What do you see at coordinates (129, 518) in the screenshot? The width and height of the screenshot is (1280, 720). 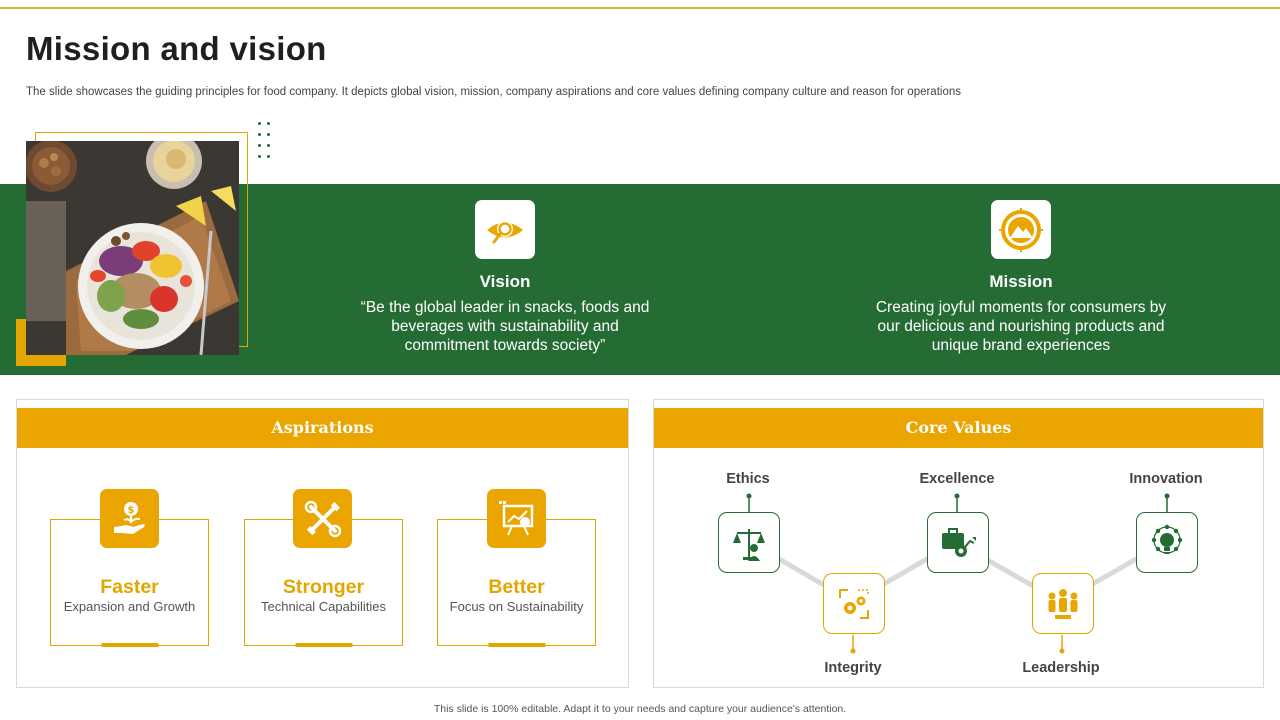 I see `money-hand-icon: $` at bounding box center [129, 518].